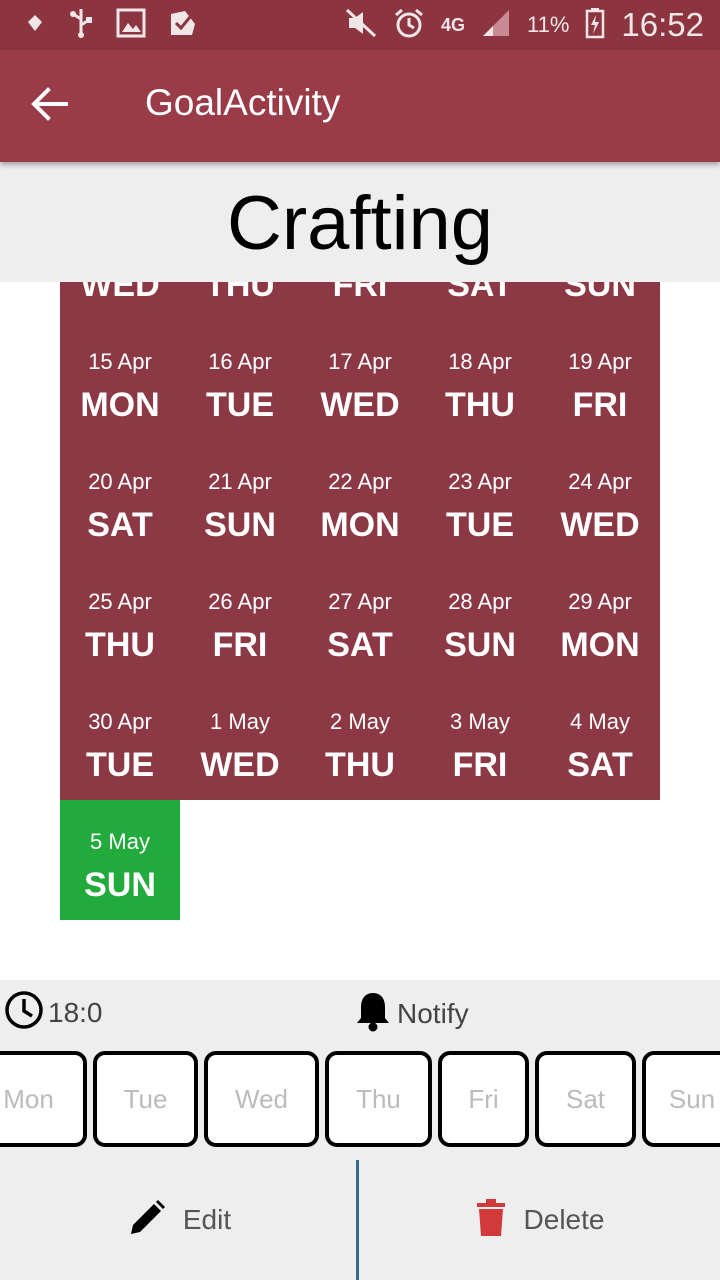 The height and width of the screenshot is (1280, 720). I want to click on calendar-day-date: 15 Apr, so click(120, 361).